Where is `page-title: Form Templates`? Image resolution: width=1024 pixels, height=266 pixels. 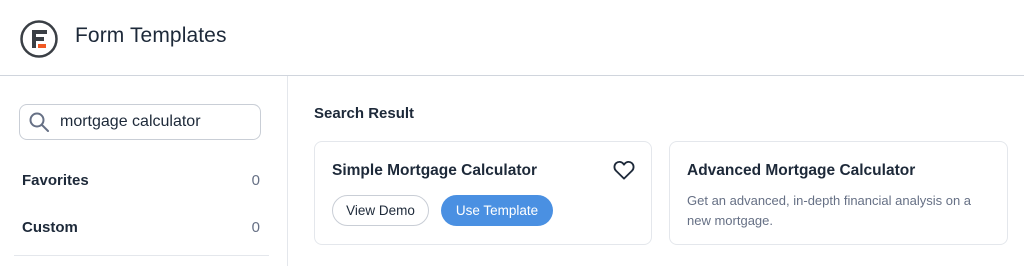
page-title: Form Templates is located at coordinates (151, 35).